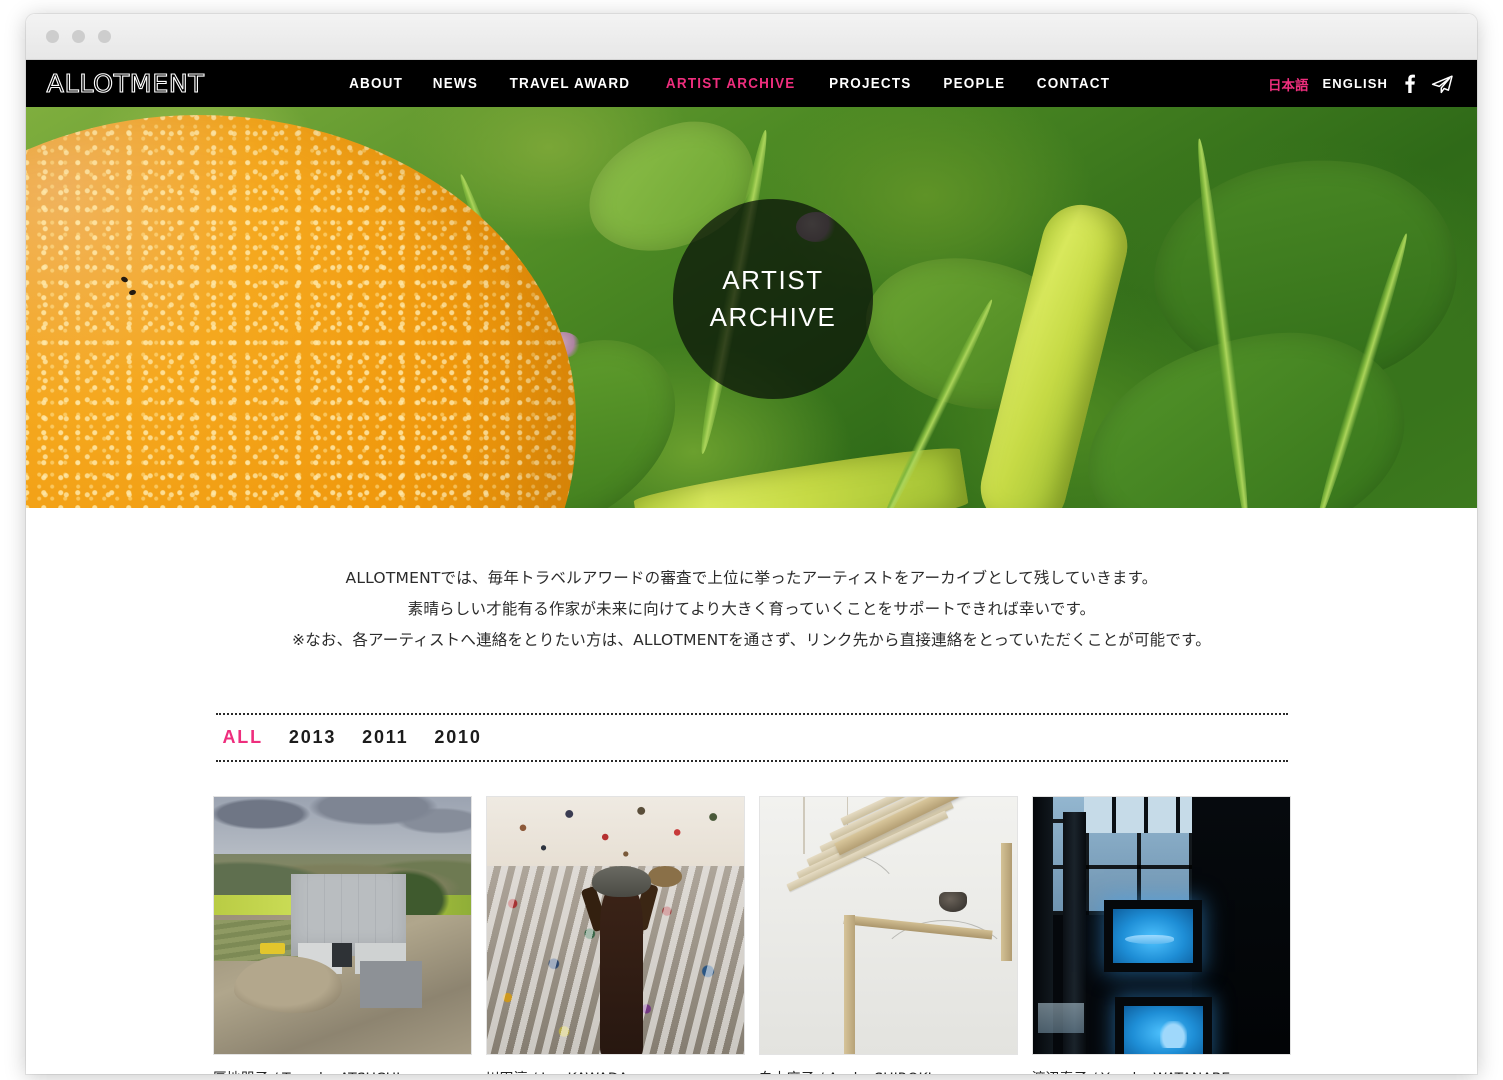  What do you see at coordinates (1072, 84) in the screenshot?
I see `nav-item-contact: CONTACT` at bounding box center [1072, 84].